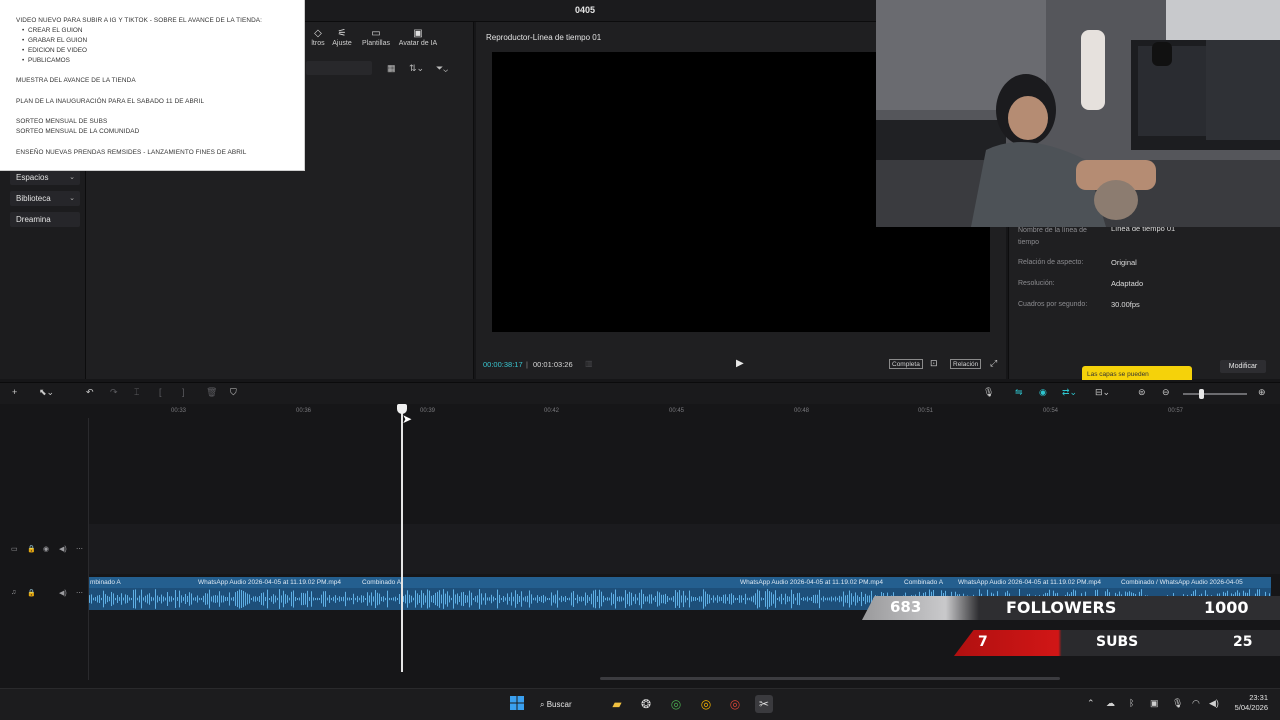 This screenshot has height=720, width=1280. What do you see at coordinates (1201, 394) in the screenshot?
I see `zoom-slider-handle` at bounding box center [1201, 394].